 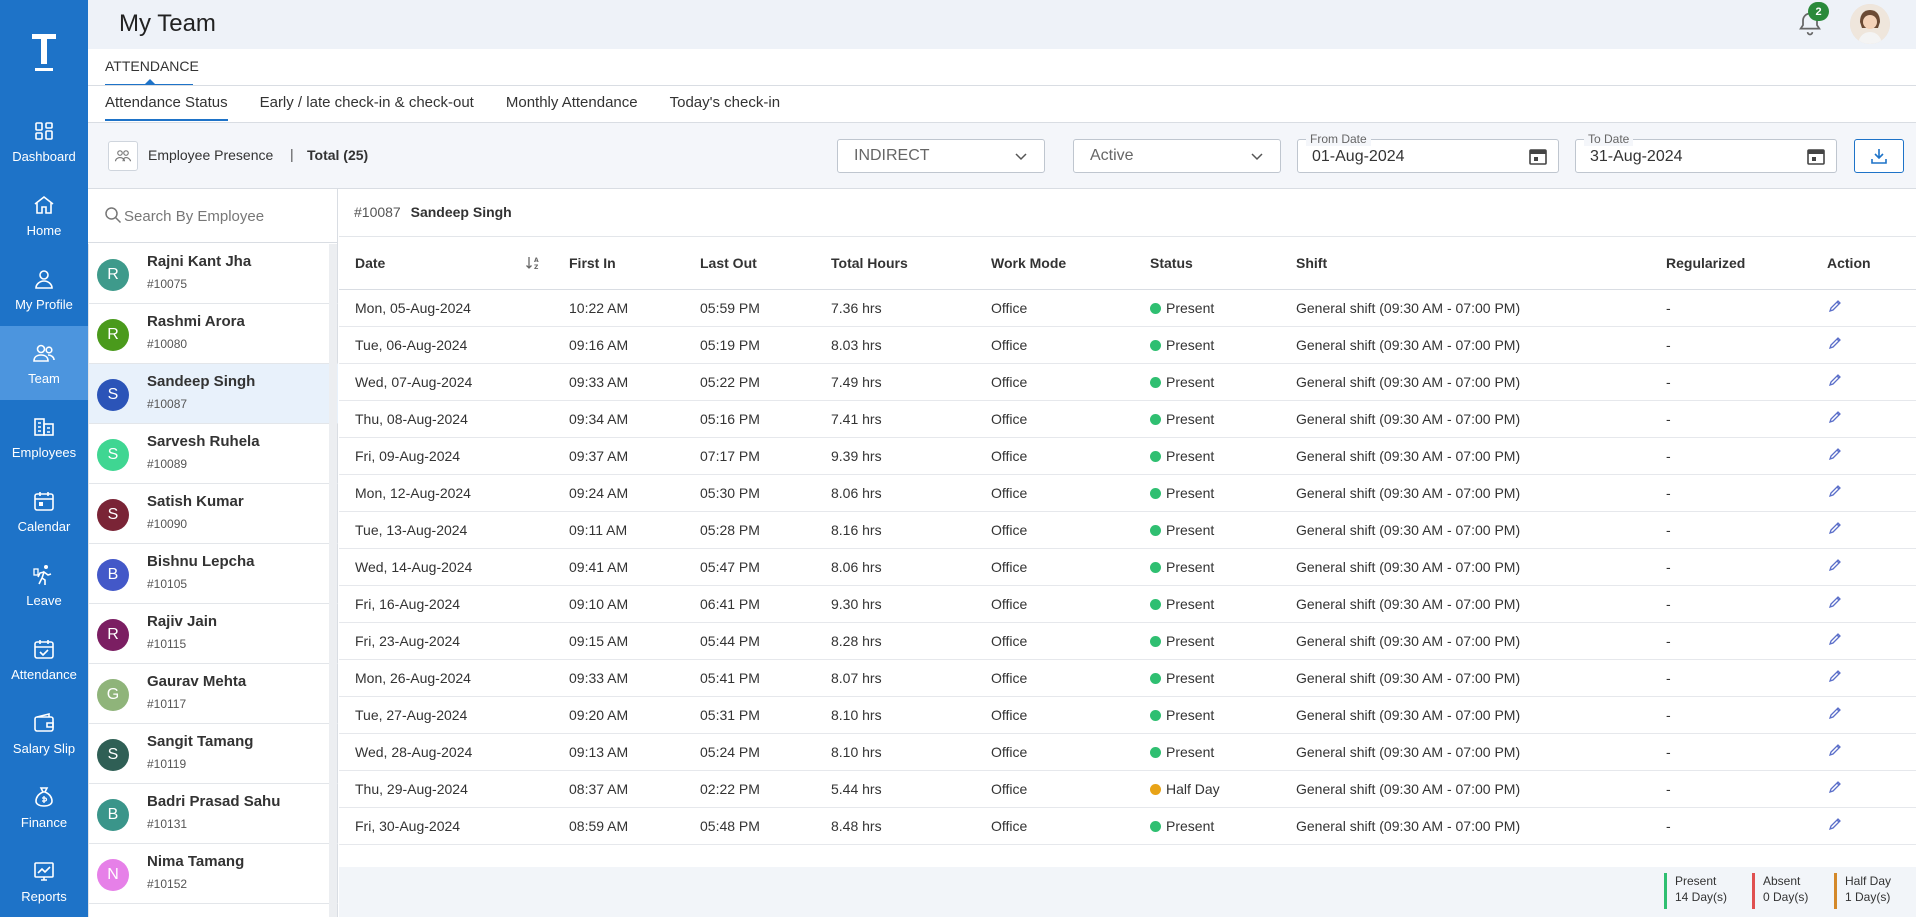 What do you see at coordinates (333, 580) in the screenshot?
I see `employee-list-scrollbar` at bounding box center [333, 580].